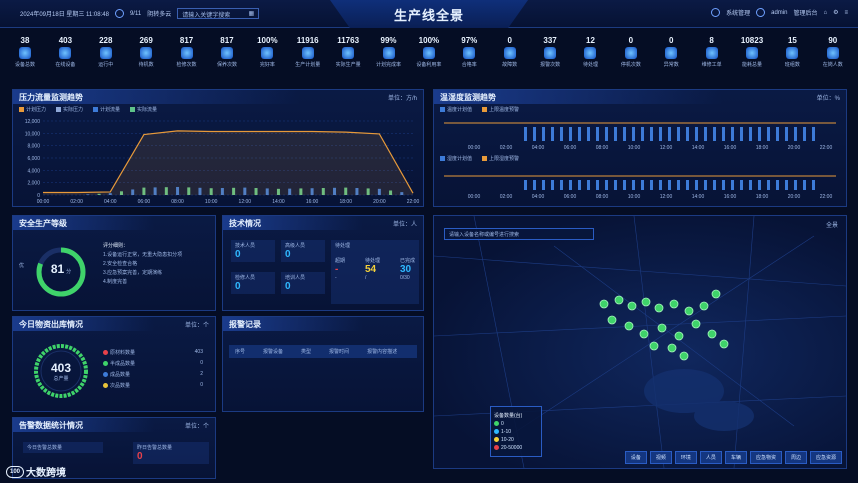 This screenshot has width=858, height=483. I want to click on kpi-value: 0, so click(509, 40).